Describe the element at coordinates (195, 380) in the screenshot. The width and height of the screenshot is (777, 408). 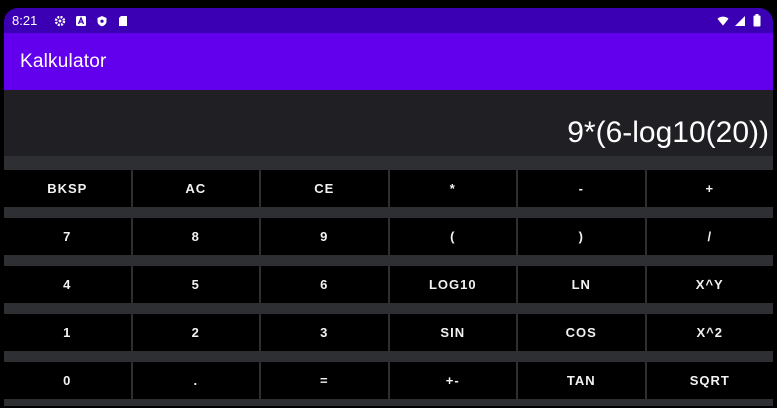
I see `decimal-point-button: .` at that location.